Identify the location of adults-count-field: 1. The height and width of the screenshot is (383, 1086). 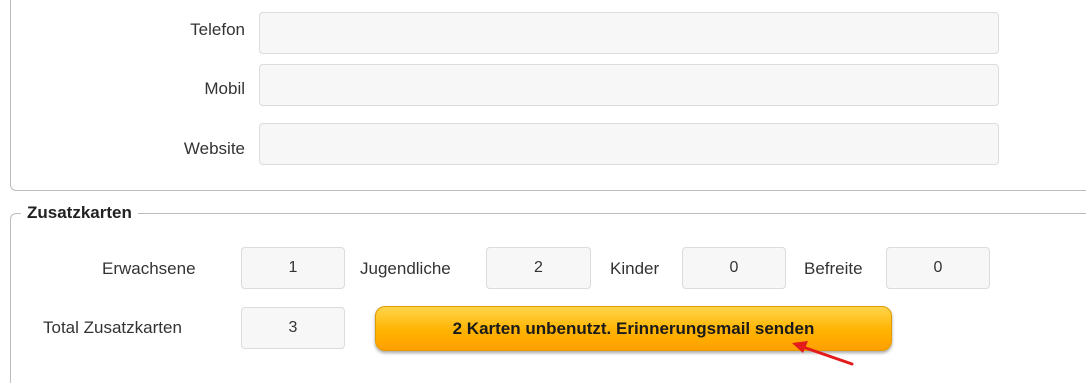
(293, 268).